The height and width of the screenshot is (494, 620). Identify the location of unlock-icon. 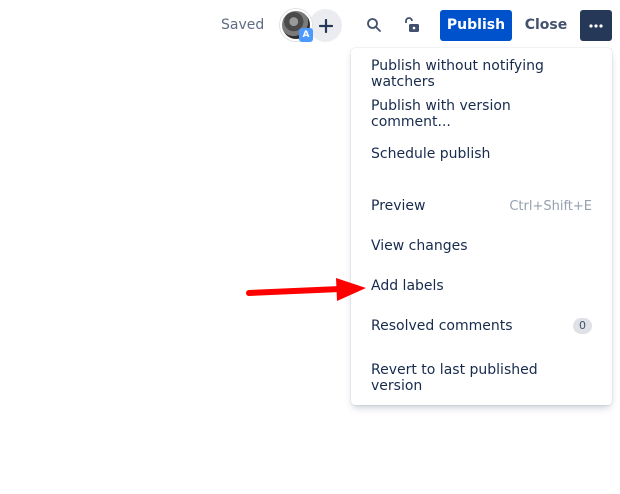
(412, 24).